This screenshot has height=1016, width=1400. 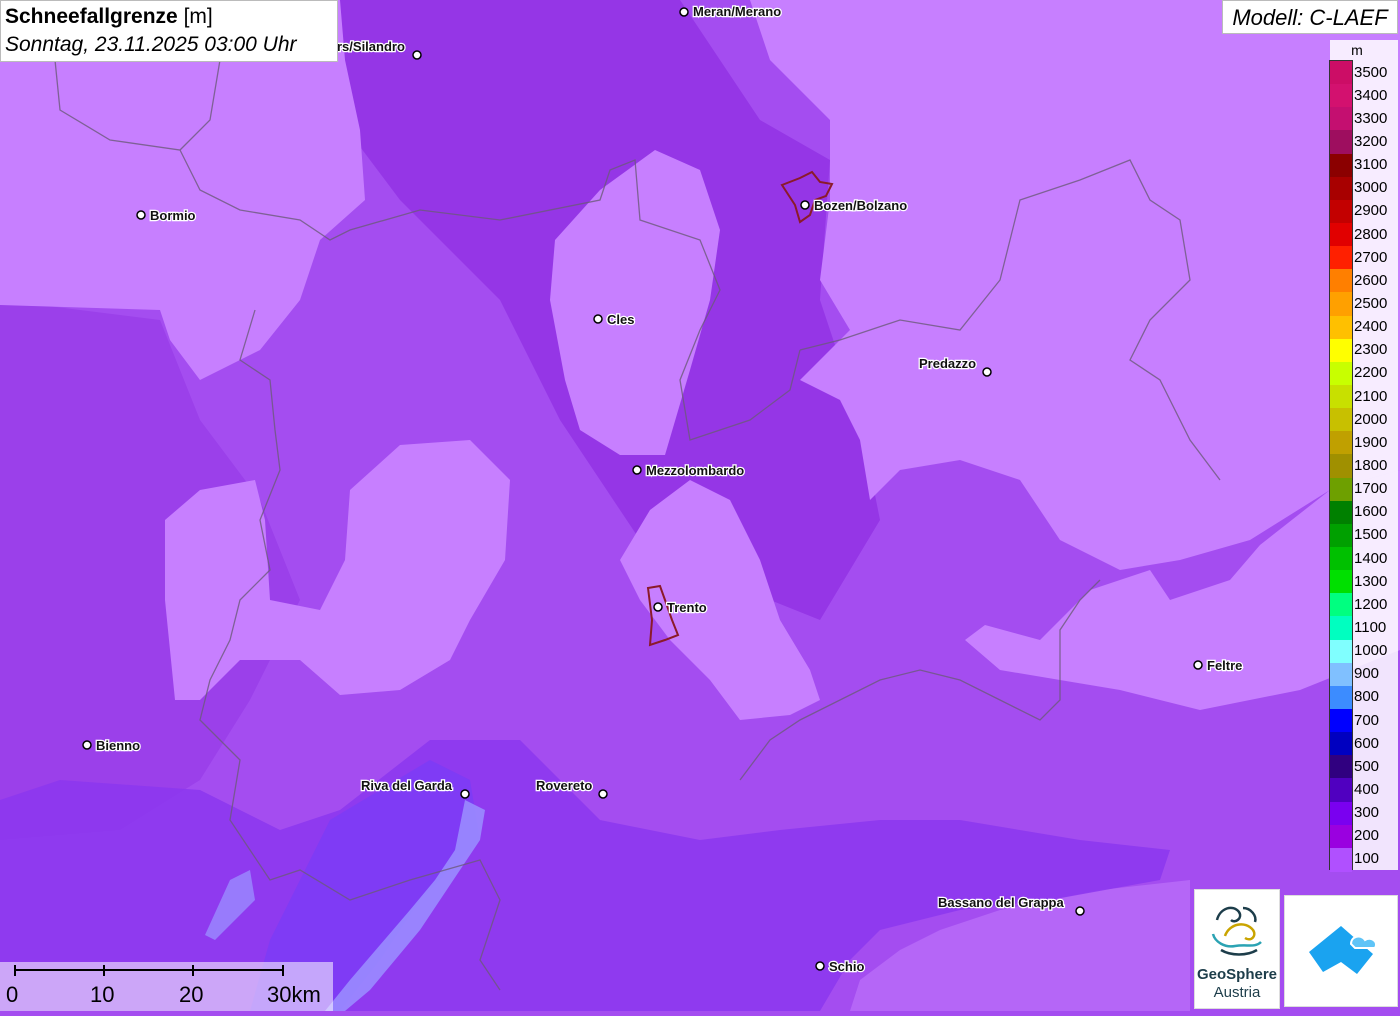 What do you see at coordinates (860, 205) in the screenshot?
I see `city-label: Bozen/Bolzano` at bounding box center [860, 205].